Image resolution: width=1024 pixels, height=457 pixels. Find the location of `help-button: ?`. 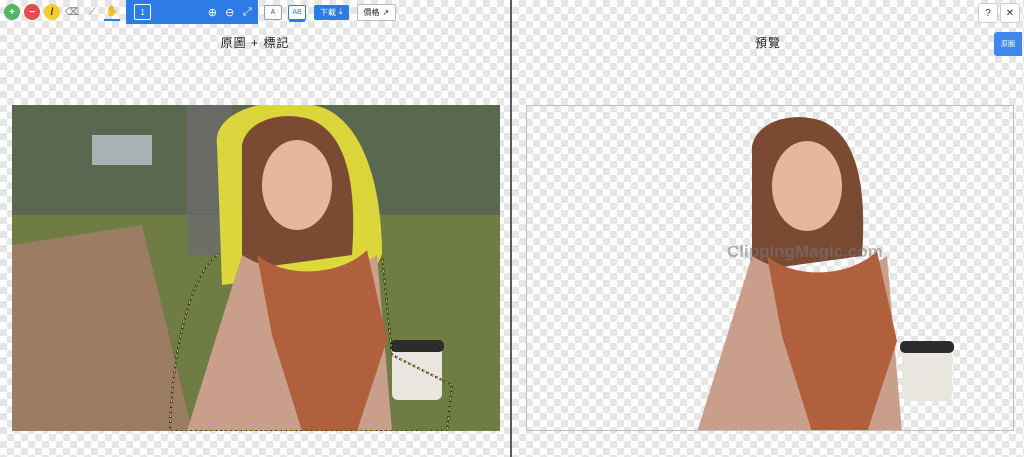

help-button: ? is located at coordinates (988, 13).